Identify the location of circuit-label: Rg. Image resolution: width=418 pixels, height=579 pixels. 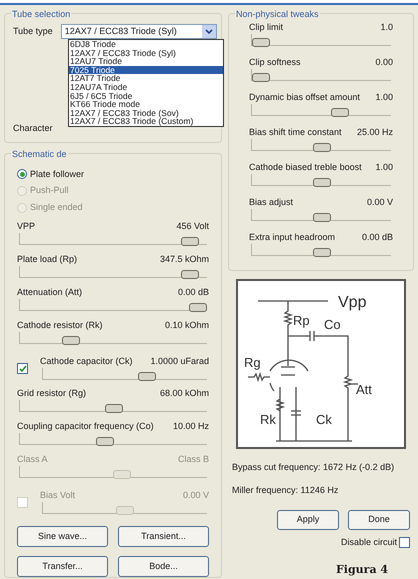
(252, 362).